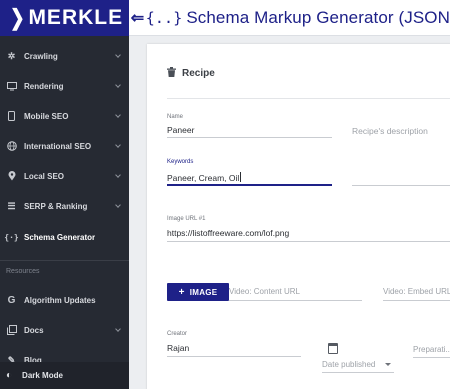 This screenshot has height=389, width=450. Describe the element at coordinates (181, 292) in the screenshot. I see `plus-icon: +` at that location.